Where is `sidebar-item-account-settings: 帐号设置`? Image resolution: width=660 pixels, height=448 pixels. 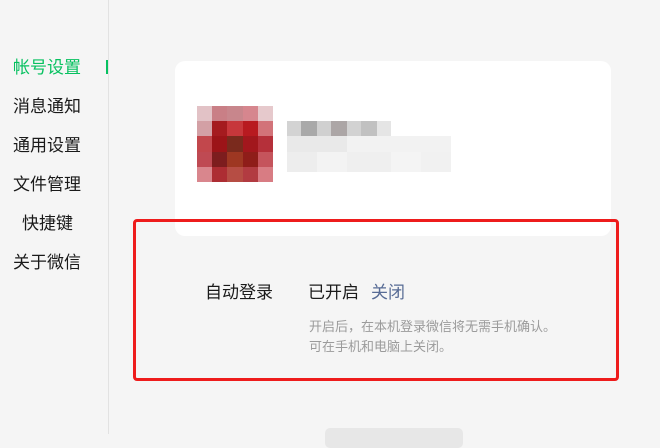
sidebar-item-account-settings: 帐号设置 is located at coordinates (47, 68).